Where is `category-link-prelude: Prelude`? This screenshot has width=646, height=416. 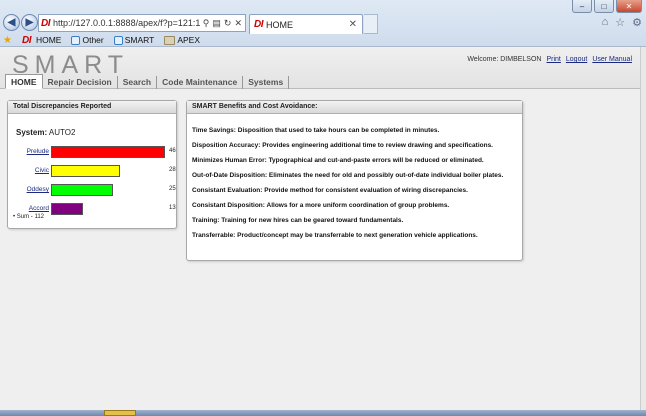
category-link-prelude: Prelude is located at coordinates (31, 151).